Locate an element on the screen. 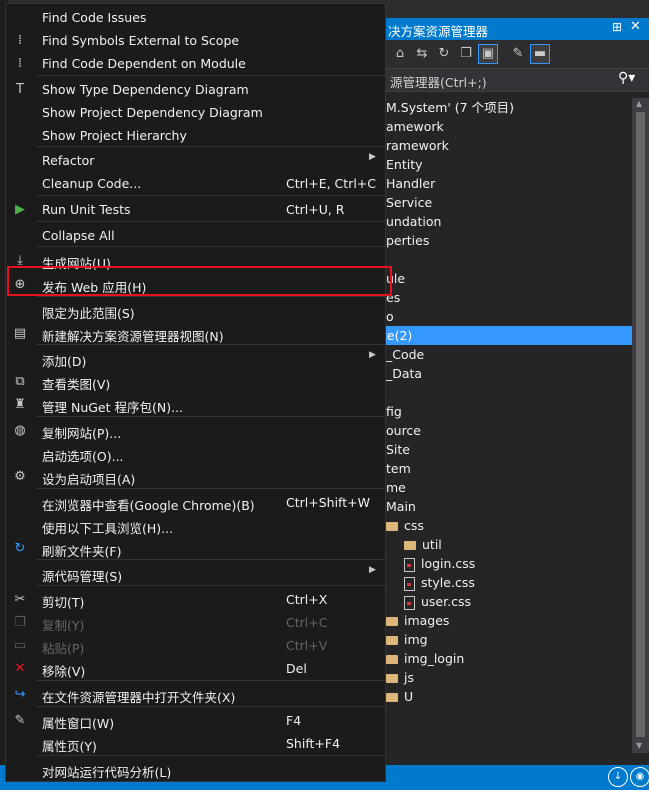 This screenshot has width=649, height=790. menu-item-shortcut: Ctrl+C is located at coordinates (307, 622).